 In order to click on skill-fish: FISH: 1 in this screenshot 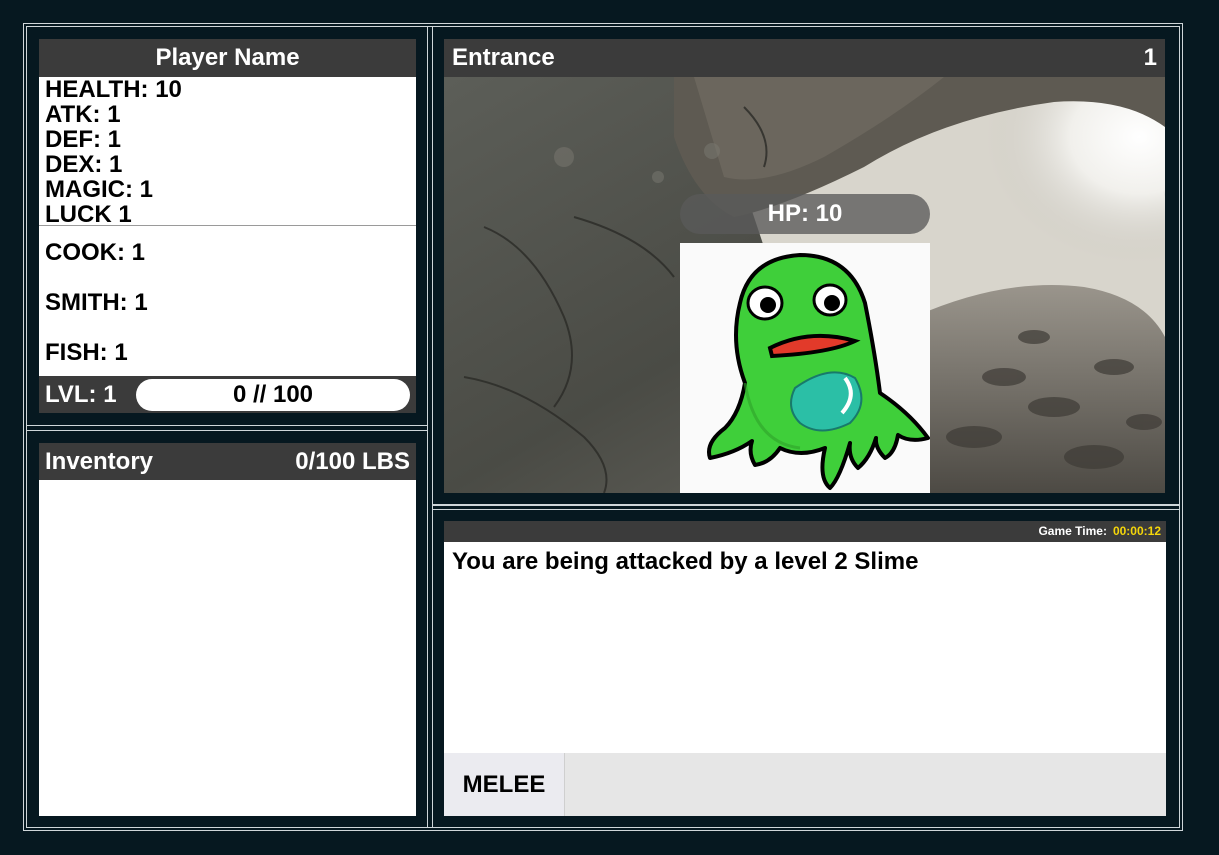, I will do `click(86, 352)`.